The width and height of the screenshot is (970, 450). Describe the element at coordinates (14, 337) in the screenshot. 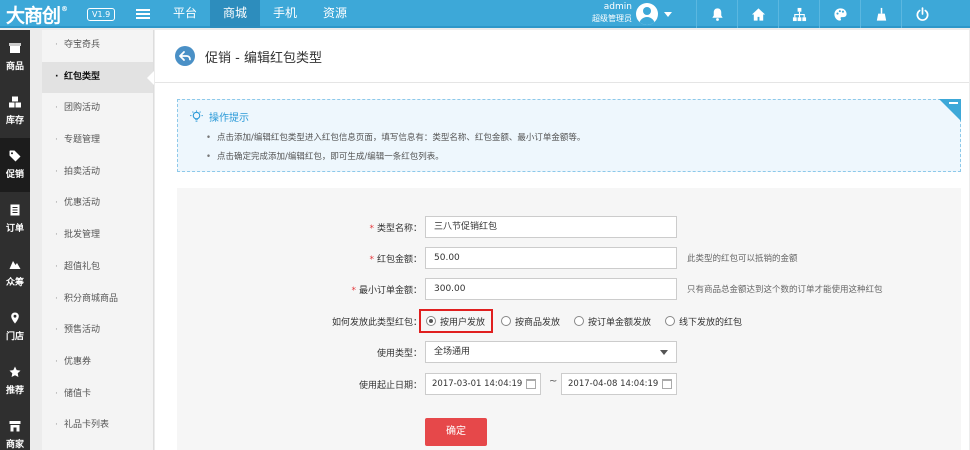

I see `sidebar-item-label: 门店` at that location.